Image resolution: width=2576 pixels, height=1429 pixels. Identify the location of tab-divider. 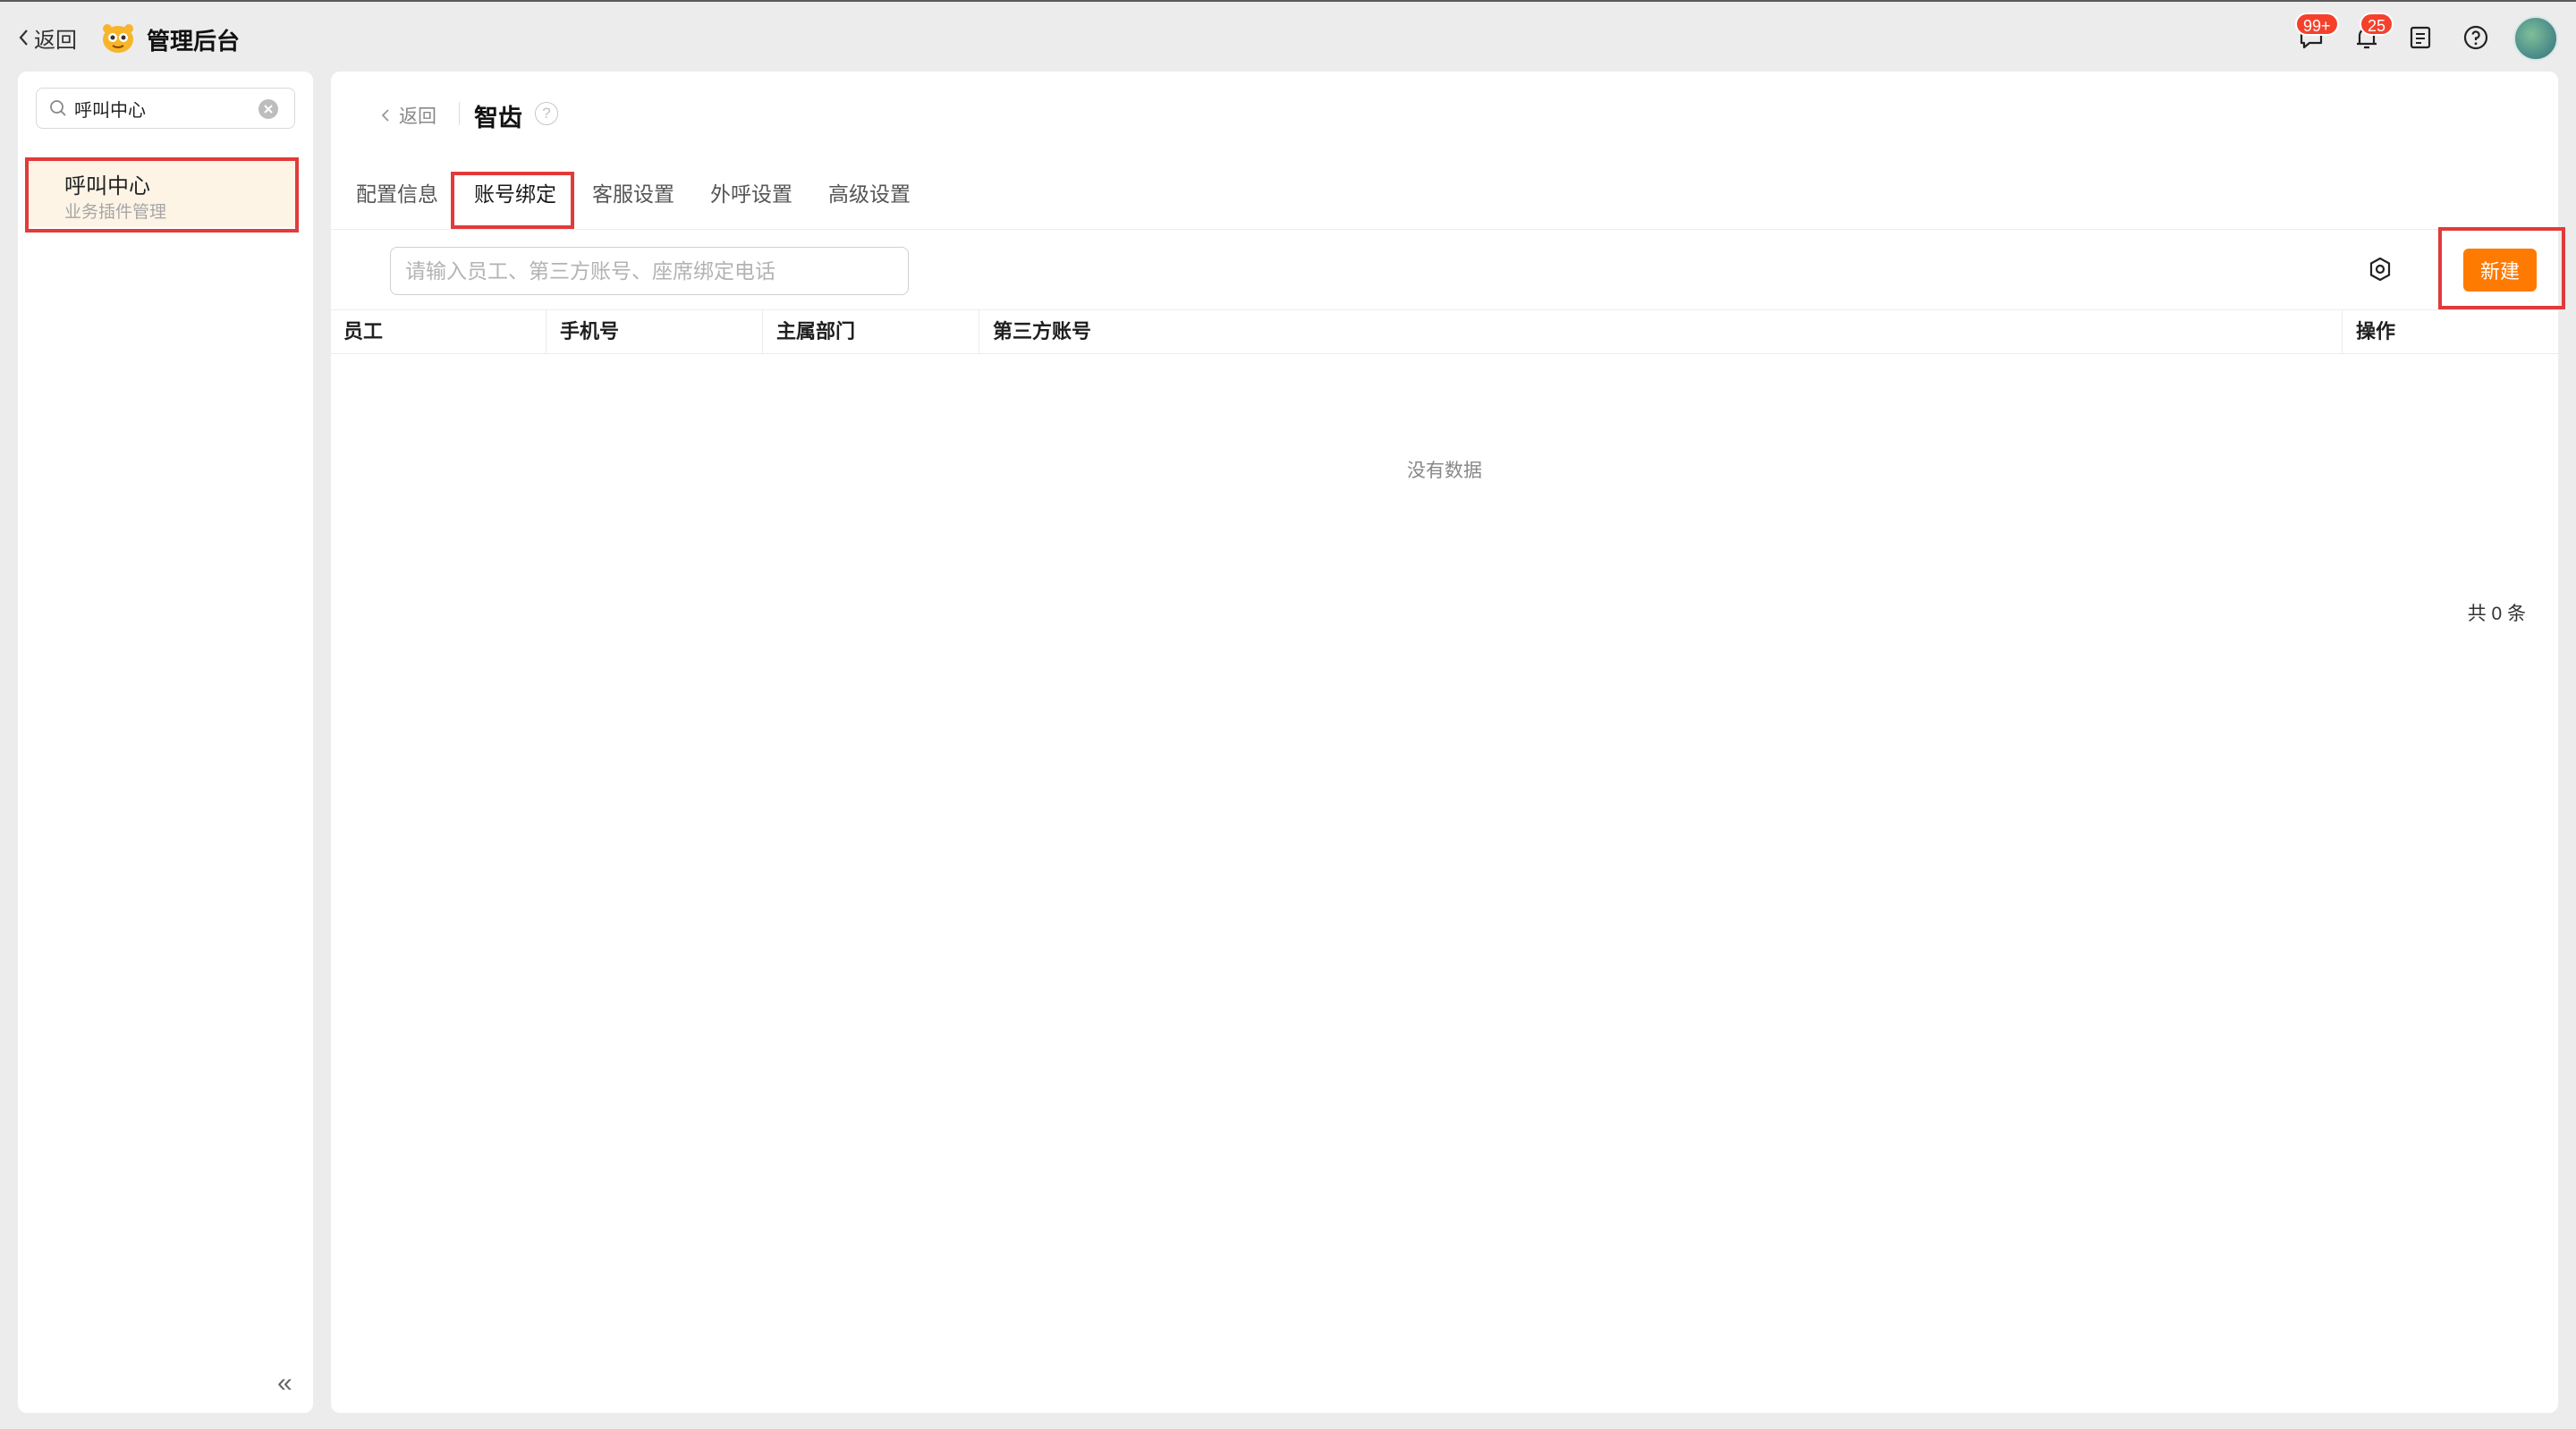
(1444, 230).